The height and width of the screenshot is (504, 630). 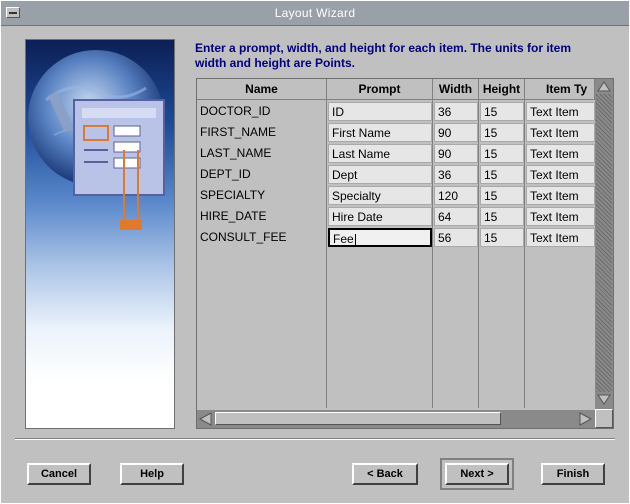 What do you see at coordinates (380, 216) in the screenshot?
I see `prompt-field: Hire Date` at bounding box center [380, 216].